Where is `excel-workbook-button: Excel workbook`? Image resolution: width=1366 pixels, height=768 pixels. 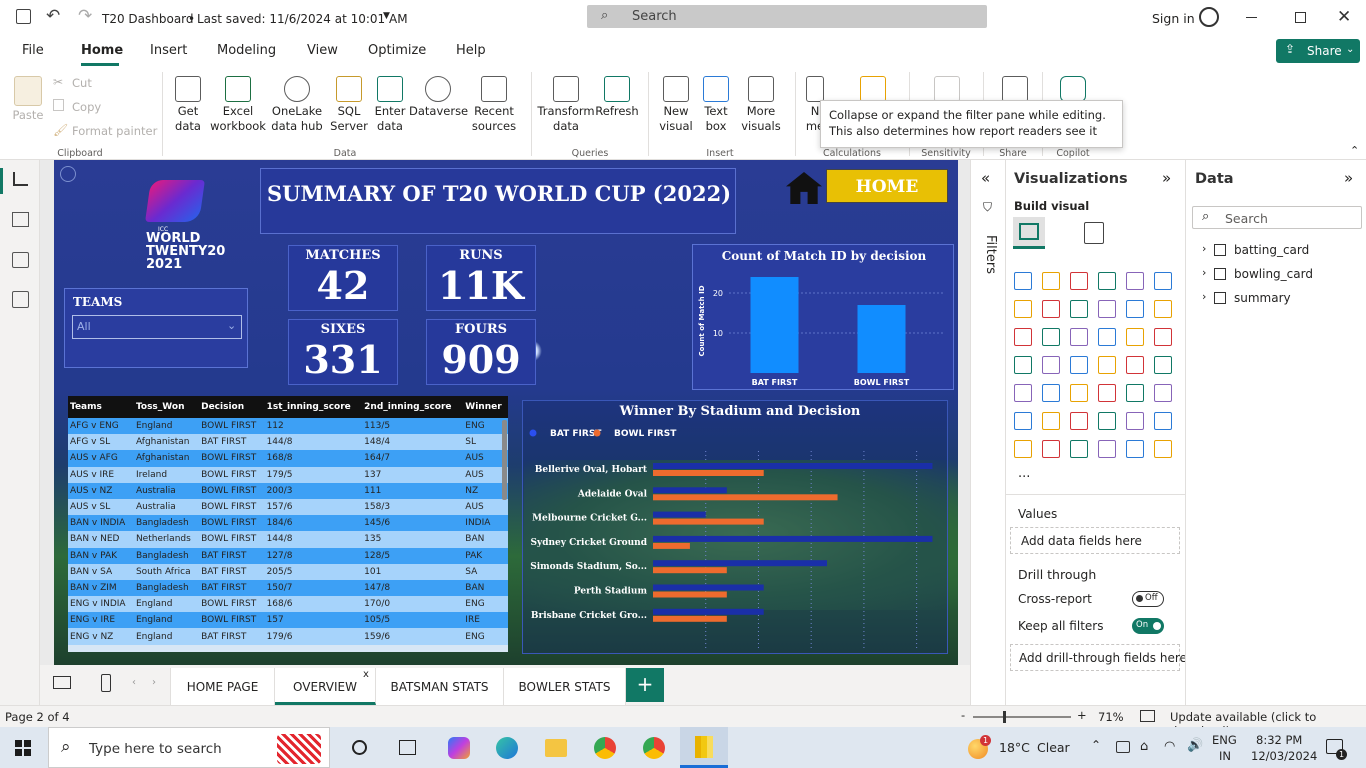 excel-workbook-button: Excel workbook is located at coordinates (238, 105).